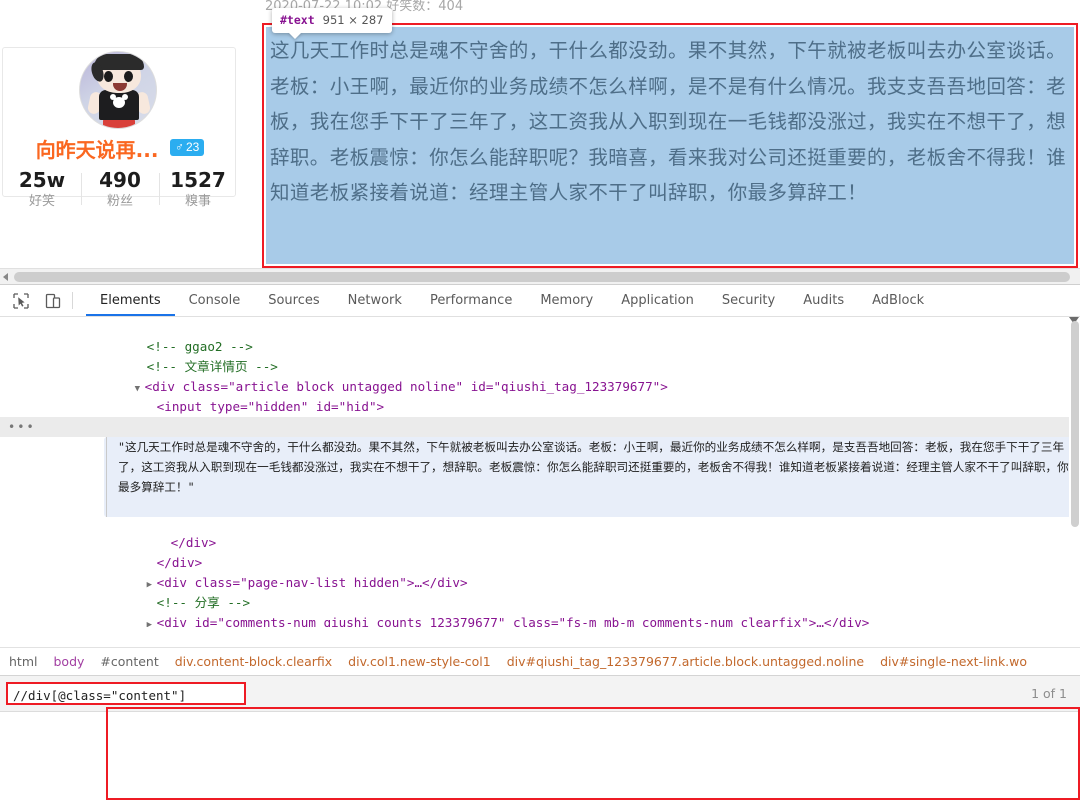 This screenshot has height=800, width=1080. Describe the element at coordinates (108, 76) in the screenshot. I see `avatar-left-eye` at that location.